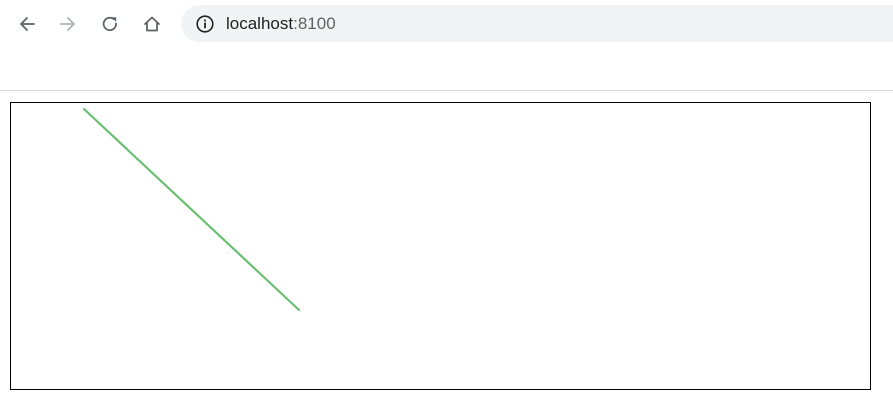 The height and width of the screenshot is (405, 893). I want to click on reload-icon, so click(109, 24).